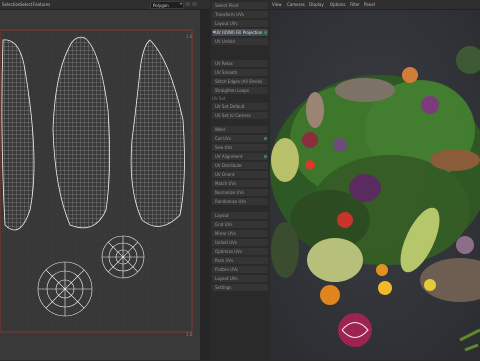 The width and height of the screenshot is (480, 361). Describe the element at coordinates (240, 115) in the screenshot. I see `tool-uv-set-camera: UV Set to Camera` at that location.